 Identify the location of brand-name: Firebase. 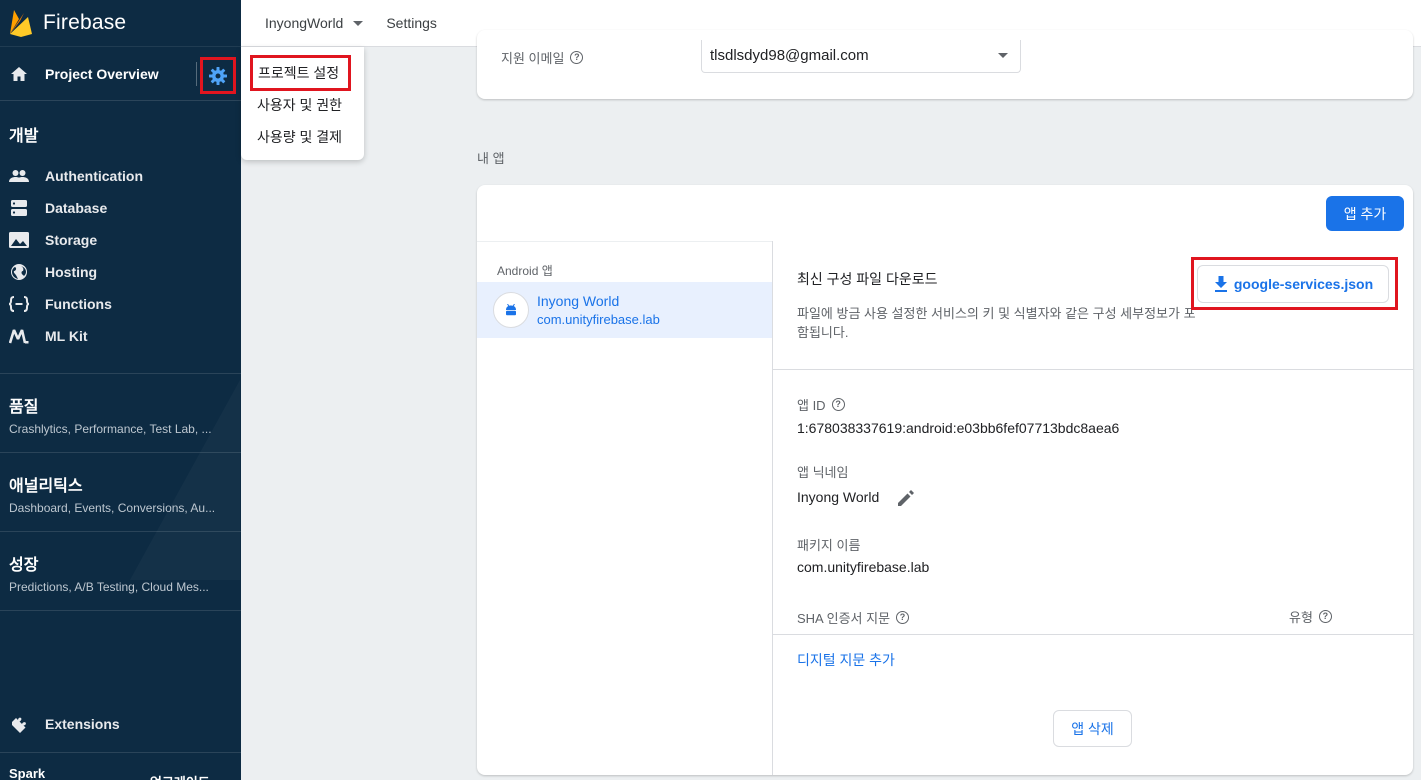
(85, 22).